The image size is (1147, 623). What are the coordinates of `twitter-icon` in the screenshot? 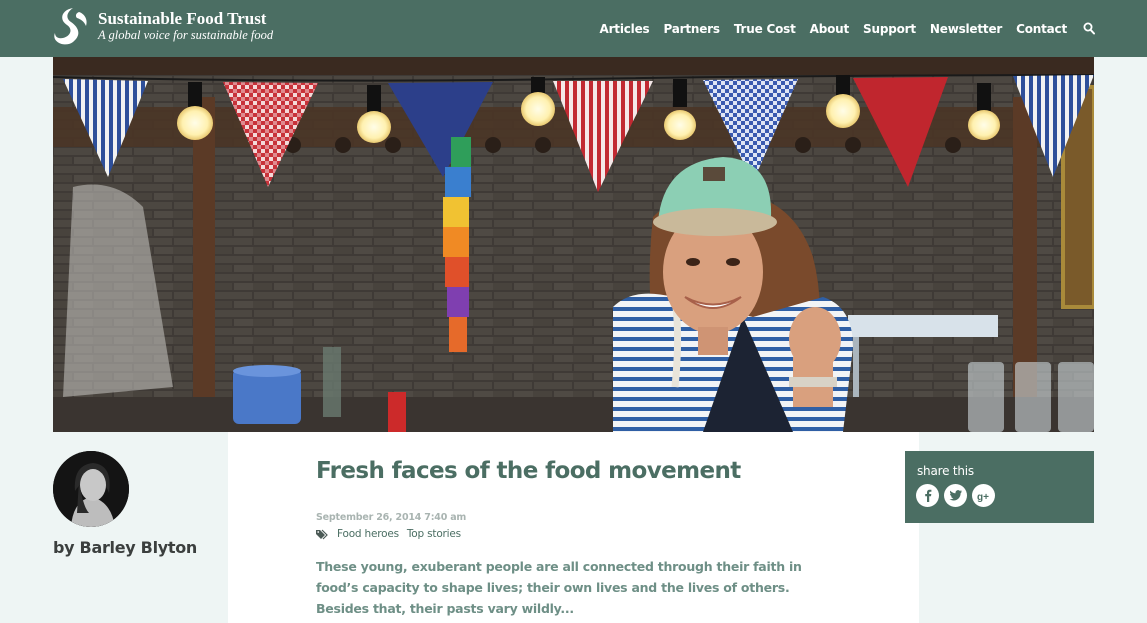 It's located at (955, 495).